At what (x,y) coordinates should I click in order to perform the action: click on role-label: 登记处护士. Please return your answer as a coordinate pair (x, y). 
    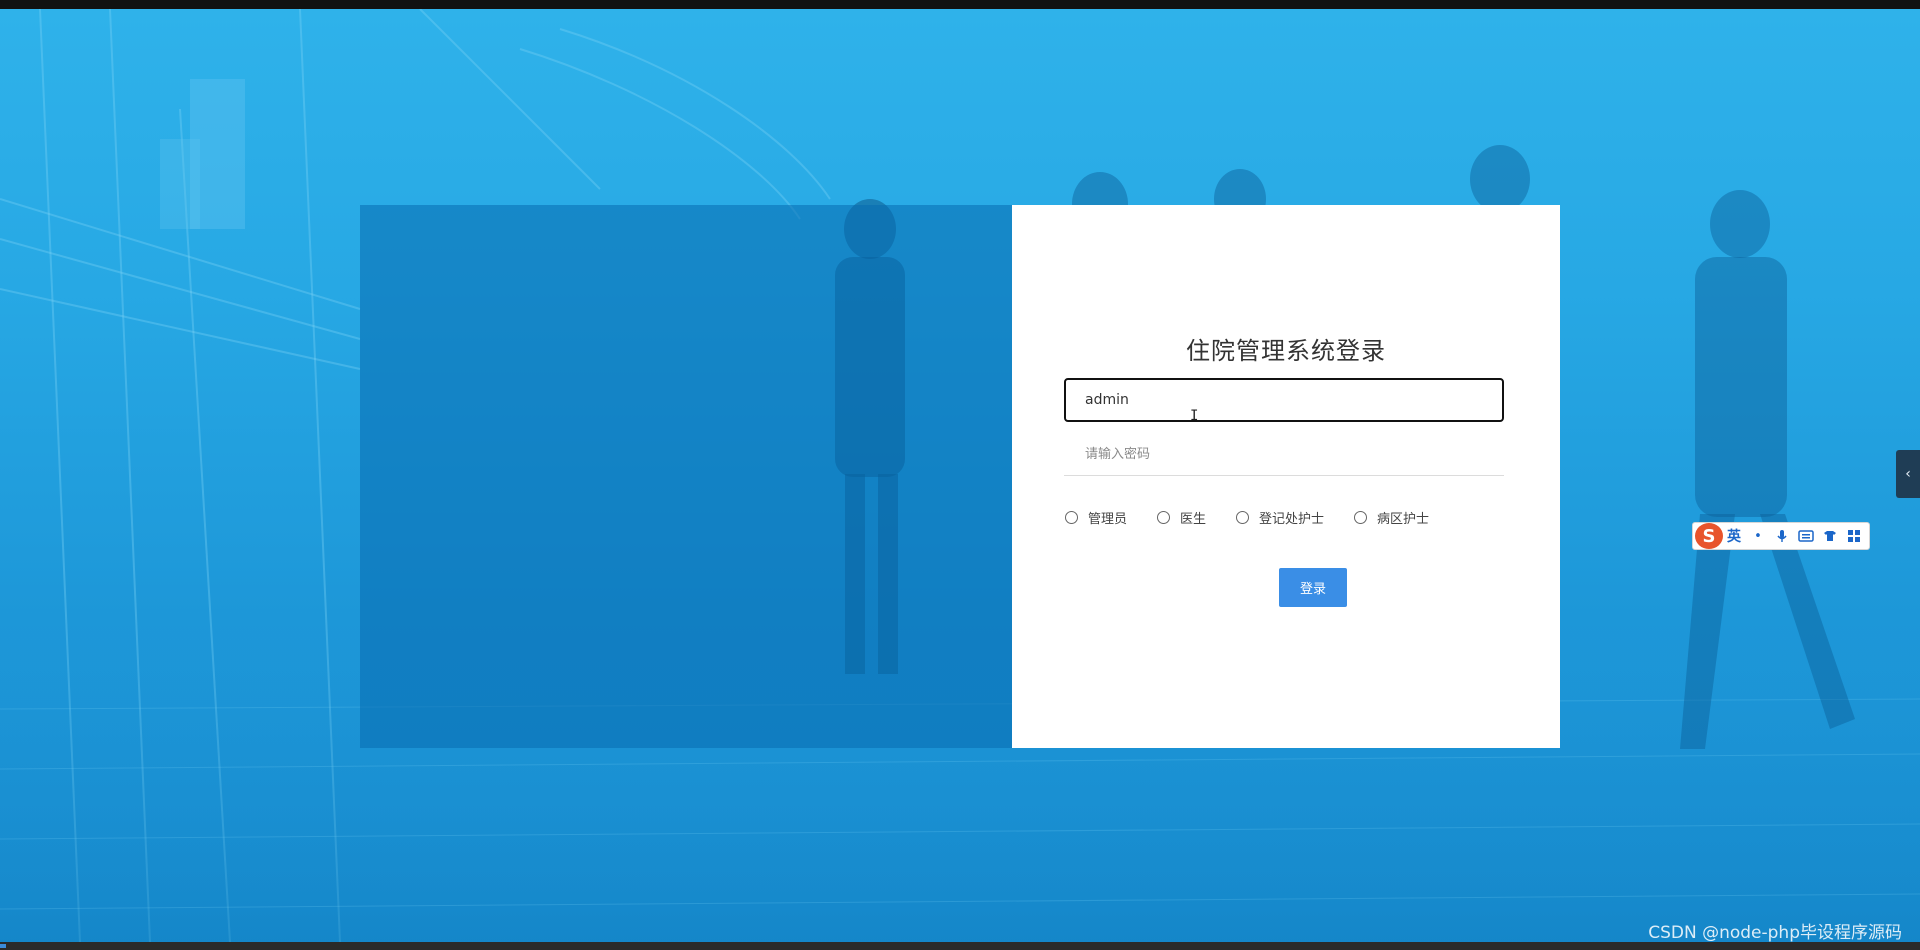
    Looking at the image, I should click on (1292, 519).